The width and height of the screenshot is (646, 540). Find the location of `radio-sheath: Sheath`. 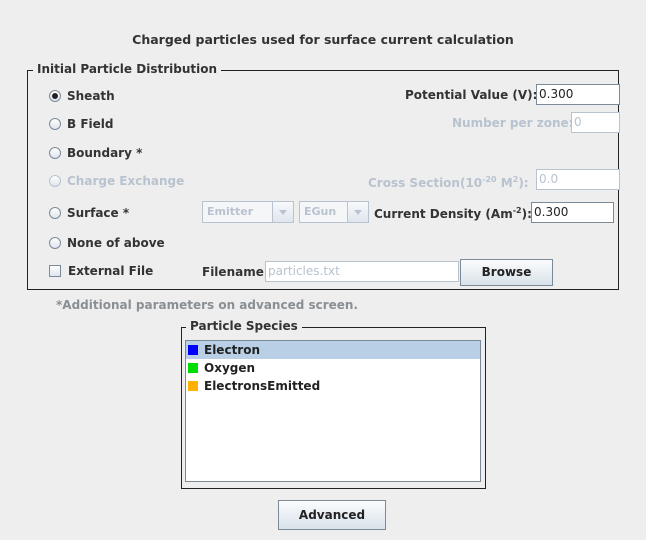

radio-sheath: Sheath is located at coordinates (82, 96).